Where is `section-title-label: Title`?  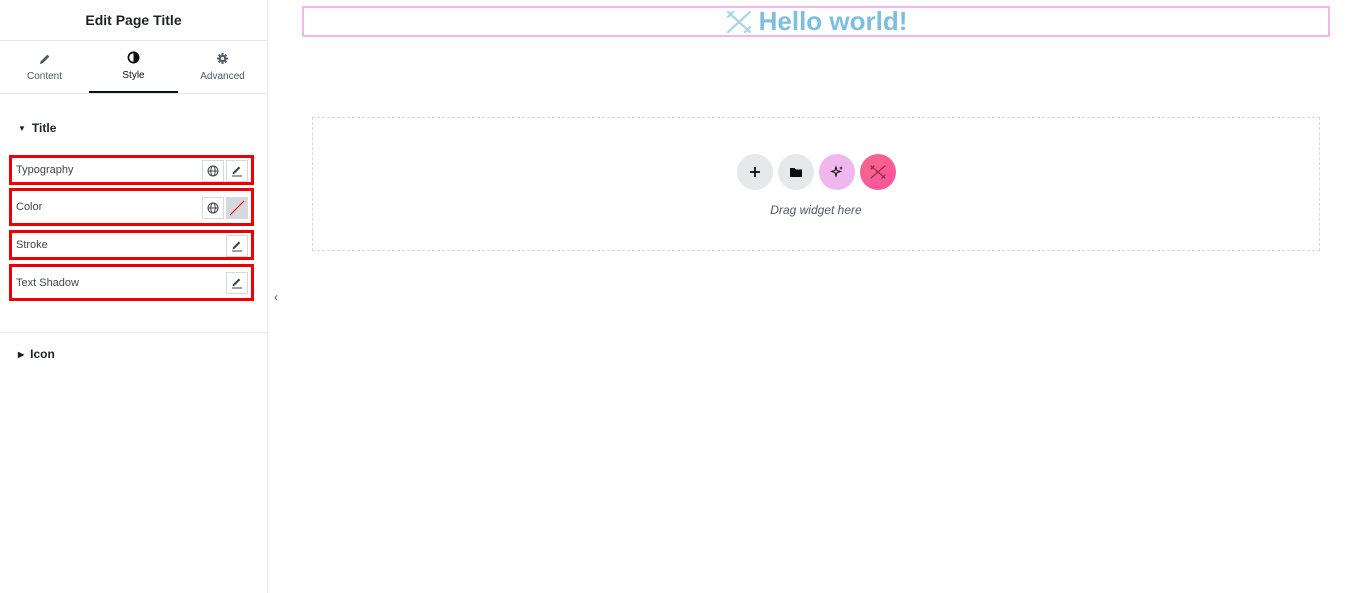
section-title-label: Title is located at coordinates (44, 128).